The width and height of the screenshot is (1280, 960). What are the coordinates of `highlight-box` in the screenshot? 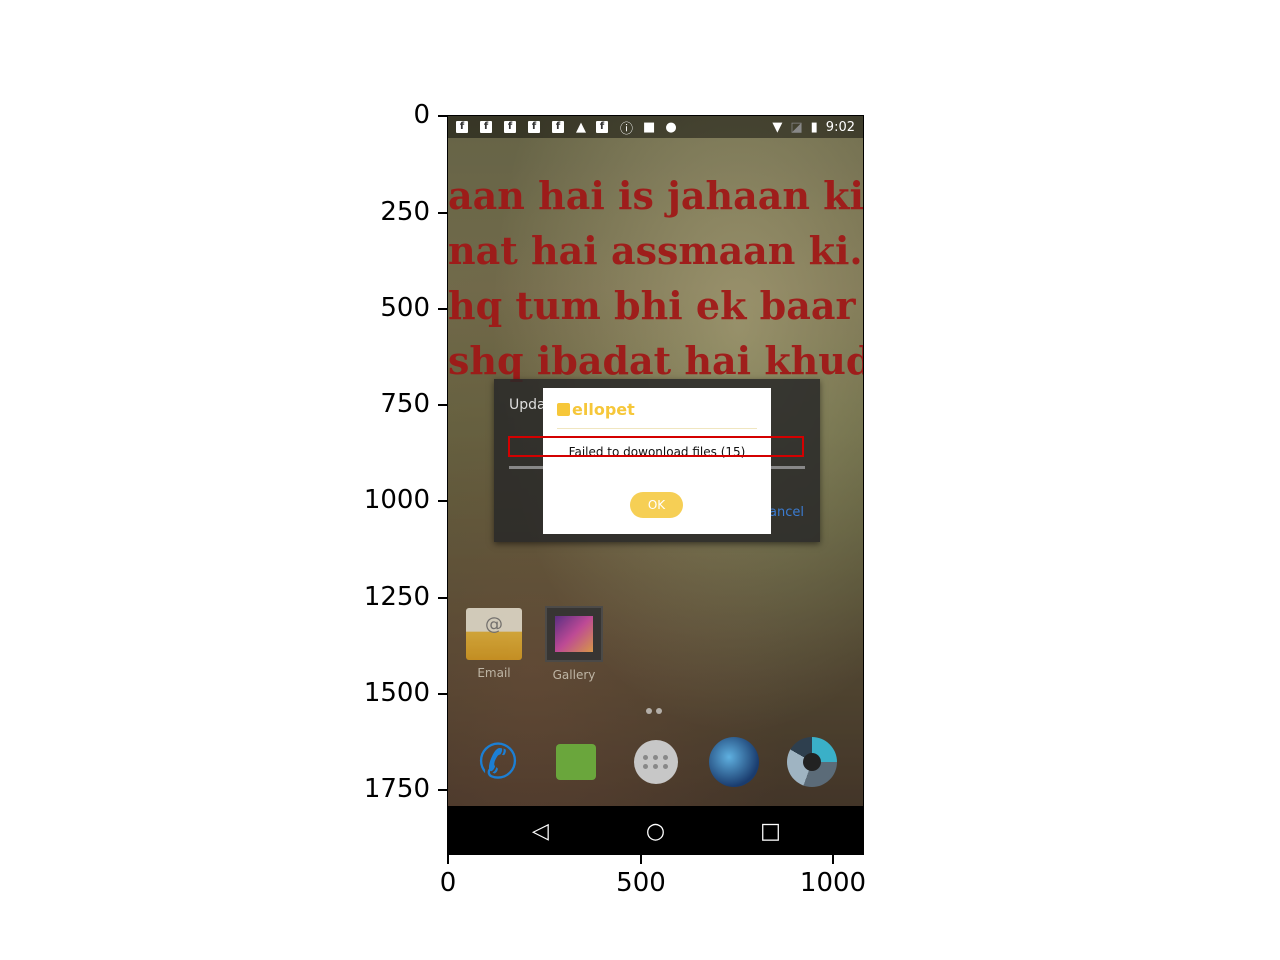 It's located at (656, 446).